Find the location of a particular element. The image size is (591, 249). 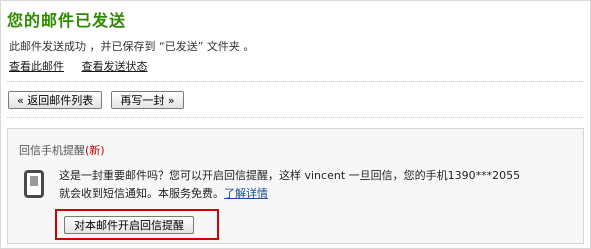

action-buttons: « 返回邮件列表 再写一封 » is located at coordinates (96, 100).